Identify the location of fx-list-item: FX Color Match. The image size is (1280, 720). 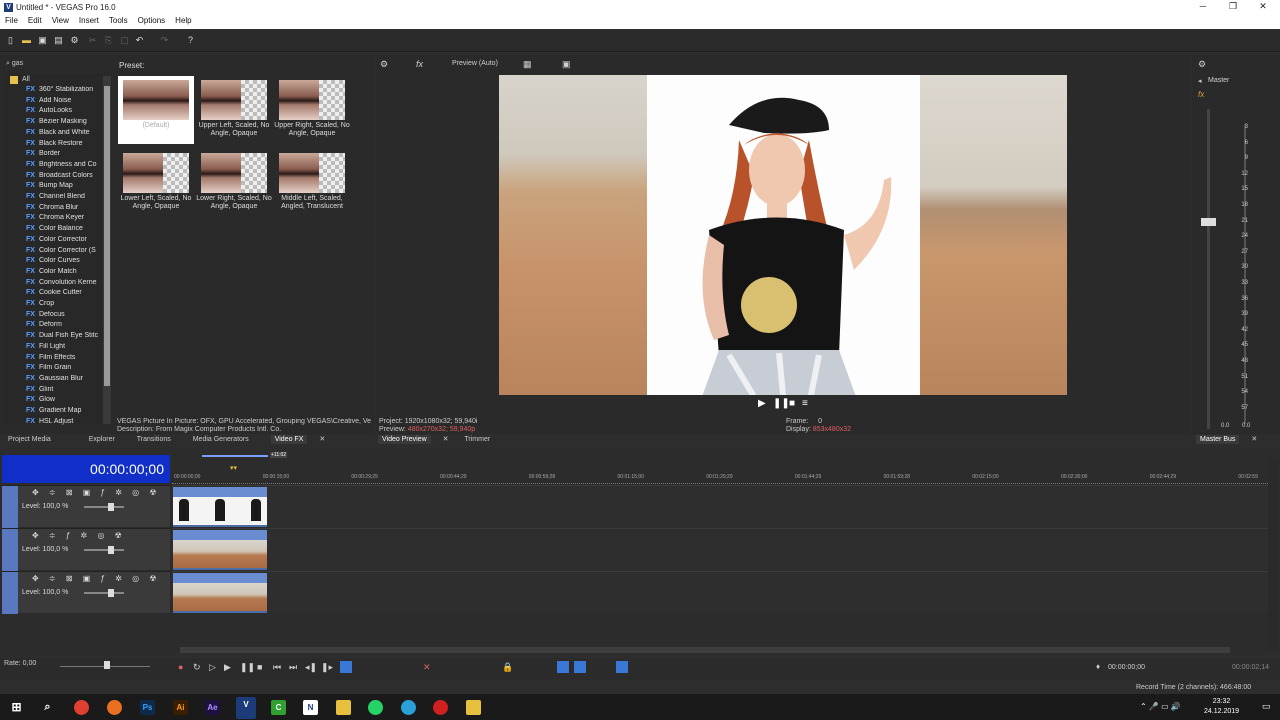
(66, 273).